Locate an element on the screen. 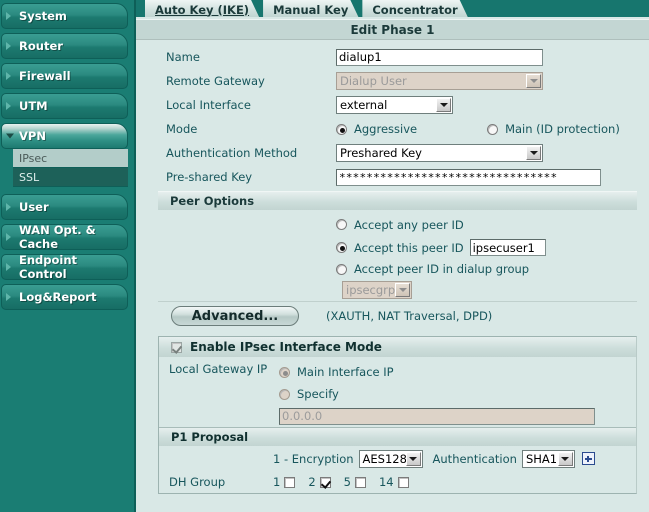 This screenshot has height=512, width=649. sidebar-item-system: System is located at coordinates (64, 16).